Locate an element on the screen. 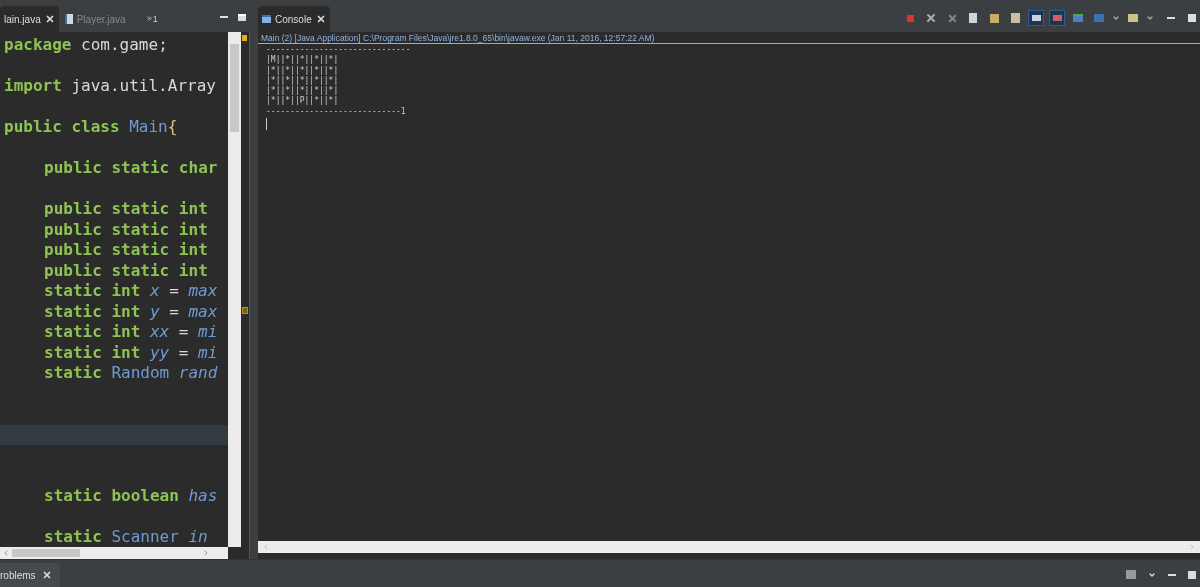 The height and width of the screenshot is (587, 1200). code-line: import java.util.Array is located at coordinates (109, 86).